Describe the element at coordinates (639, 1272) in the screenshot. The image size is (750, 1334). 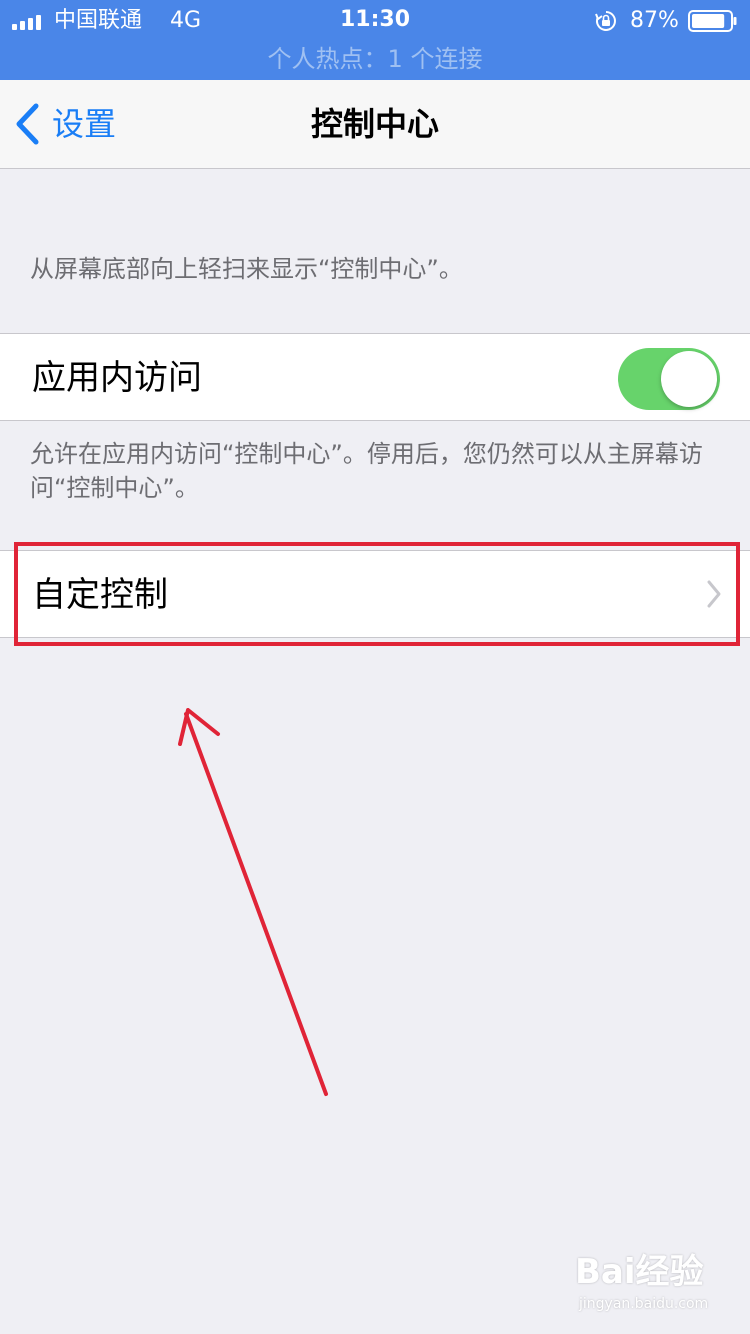
I see `watermark-logo: Bai经验` at that location.